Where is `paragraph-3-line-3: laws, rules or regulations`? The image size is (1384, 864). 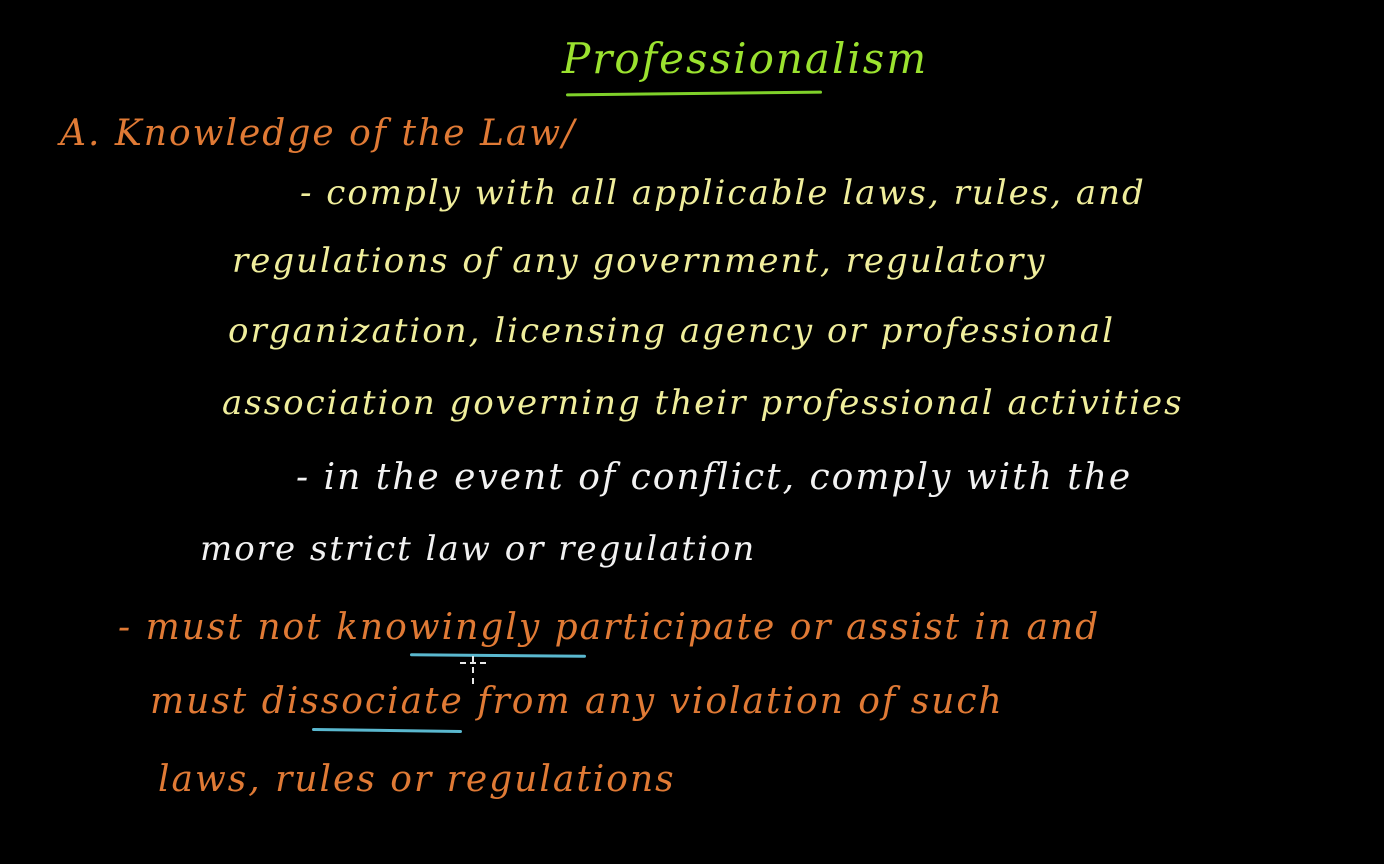
paragraph-3-line-3: laws, rules or regulations is located at coordinates (417, 779).